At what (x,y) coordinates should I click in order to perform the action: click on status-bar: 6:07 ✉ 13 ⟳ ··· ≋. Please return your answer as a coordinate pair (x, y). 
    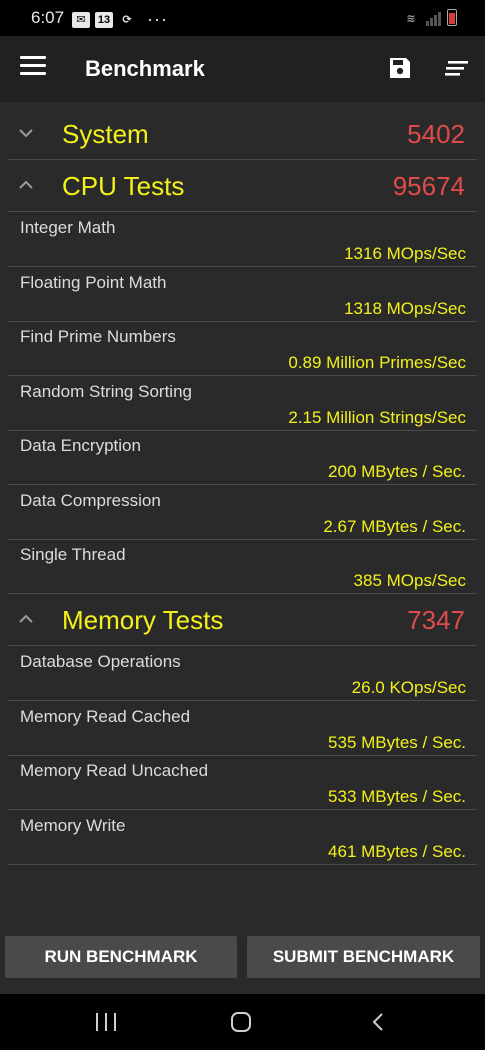
    Looking at the image, I should click on (242, 18).